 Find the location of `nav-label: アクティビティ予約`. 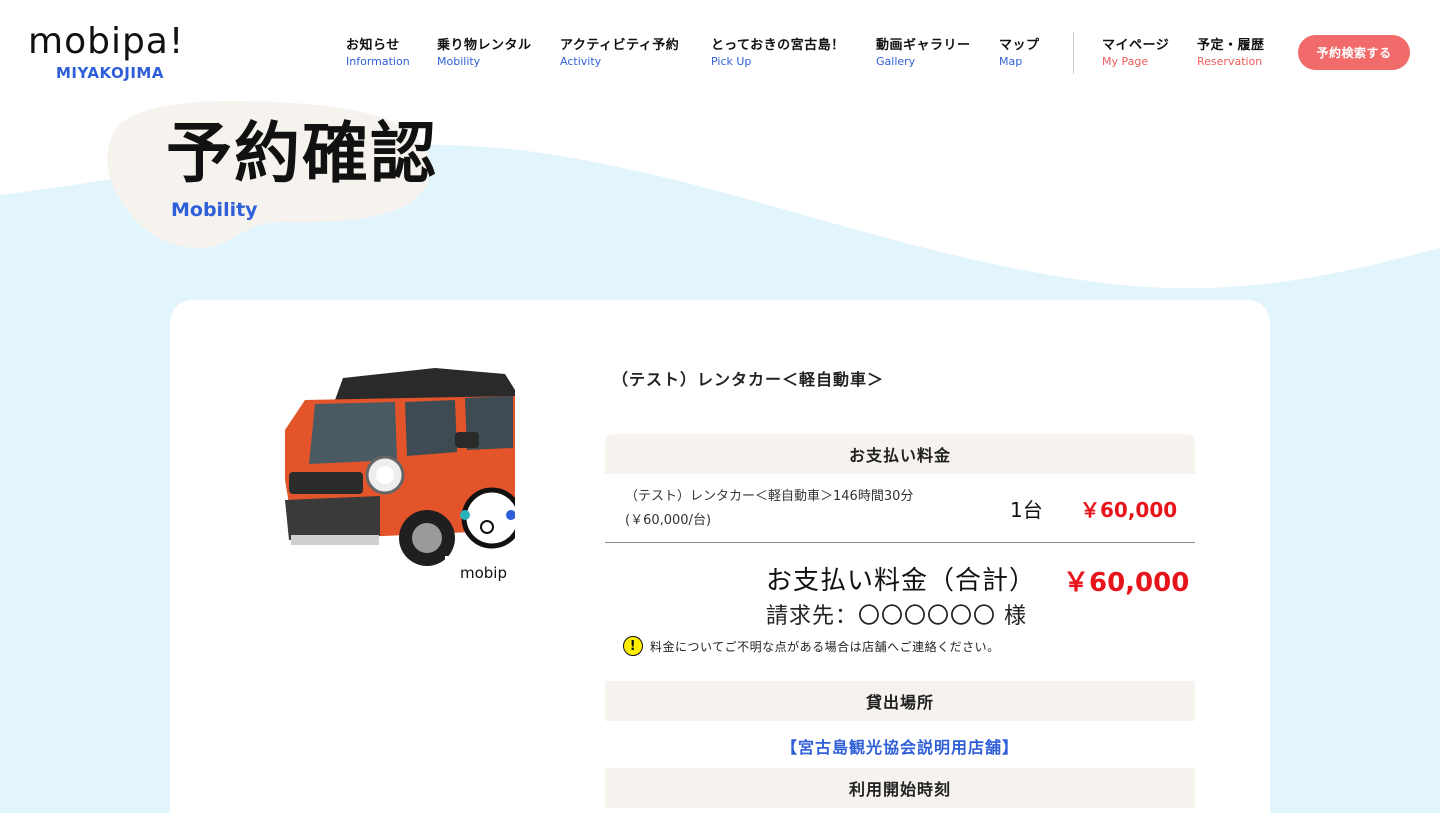

nav-label: アクティビティ予約 is located at coordinates (620, 45).